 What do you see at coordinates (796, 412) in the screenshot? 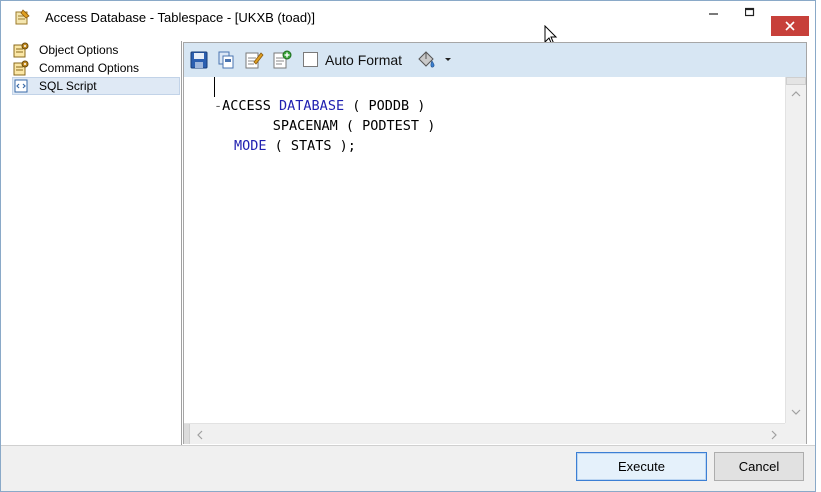
I see `scroll-down-icon` at bounding box center [796, 412].